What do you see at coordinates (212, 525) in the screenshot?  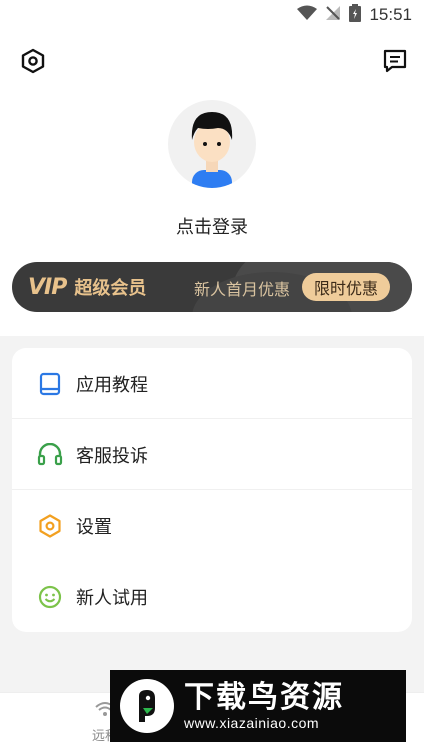 I see `menu-item-settings: 设置` at bounding box center [212, 525].